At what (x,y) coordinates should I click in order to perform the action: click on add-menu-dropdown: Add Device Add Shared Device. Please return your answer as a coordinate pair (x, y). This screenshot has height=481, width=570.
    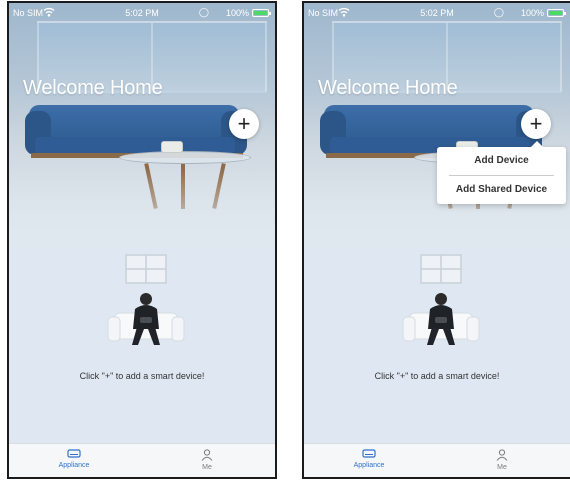
    Looking at the image, I should click on (501, 172).